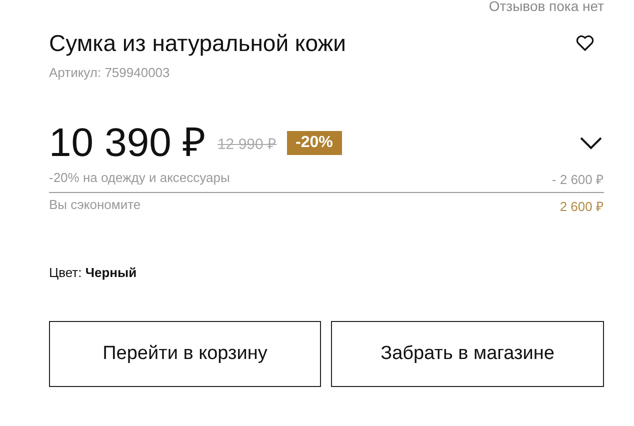 The width and height of the screenshot is (634, 426). Describe the element at coordinates (314, 143) in the screenshot. I see `discount-badge: -20%` at that location.